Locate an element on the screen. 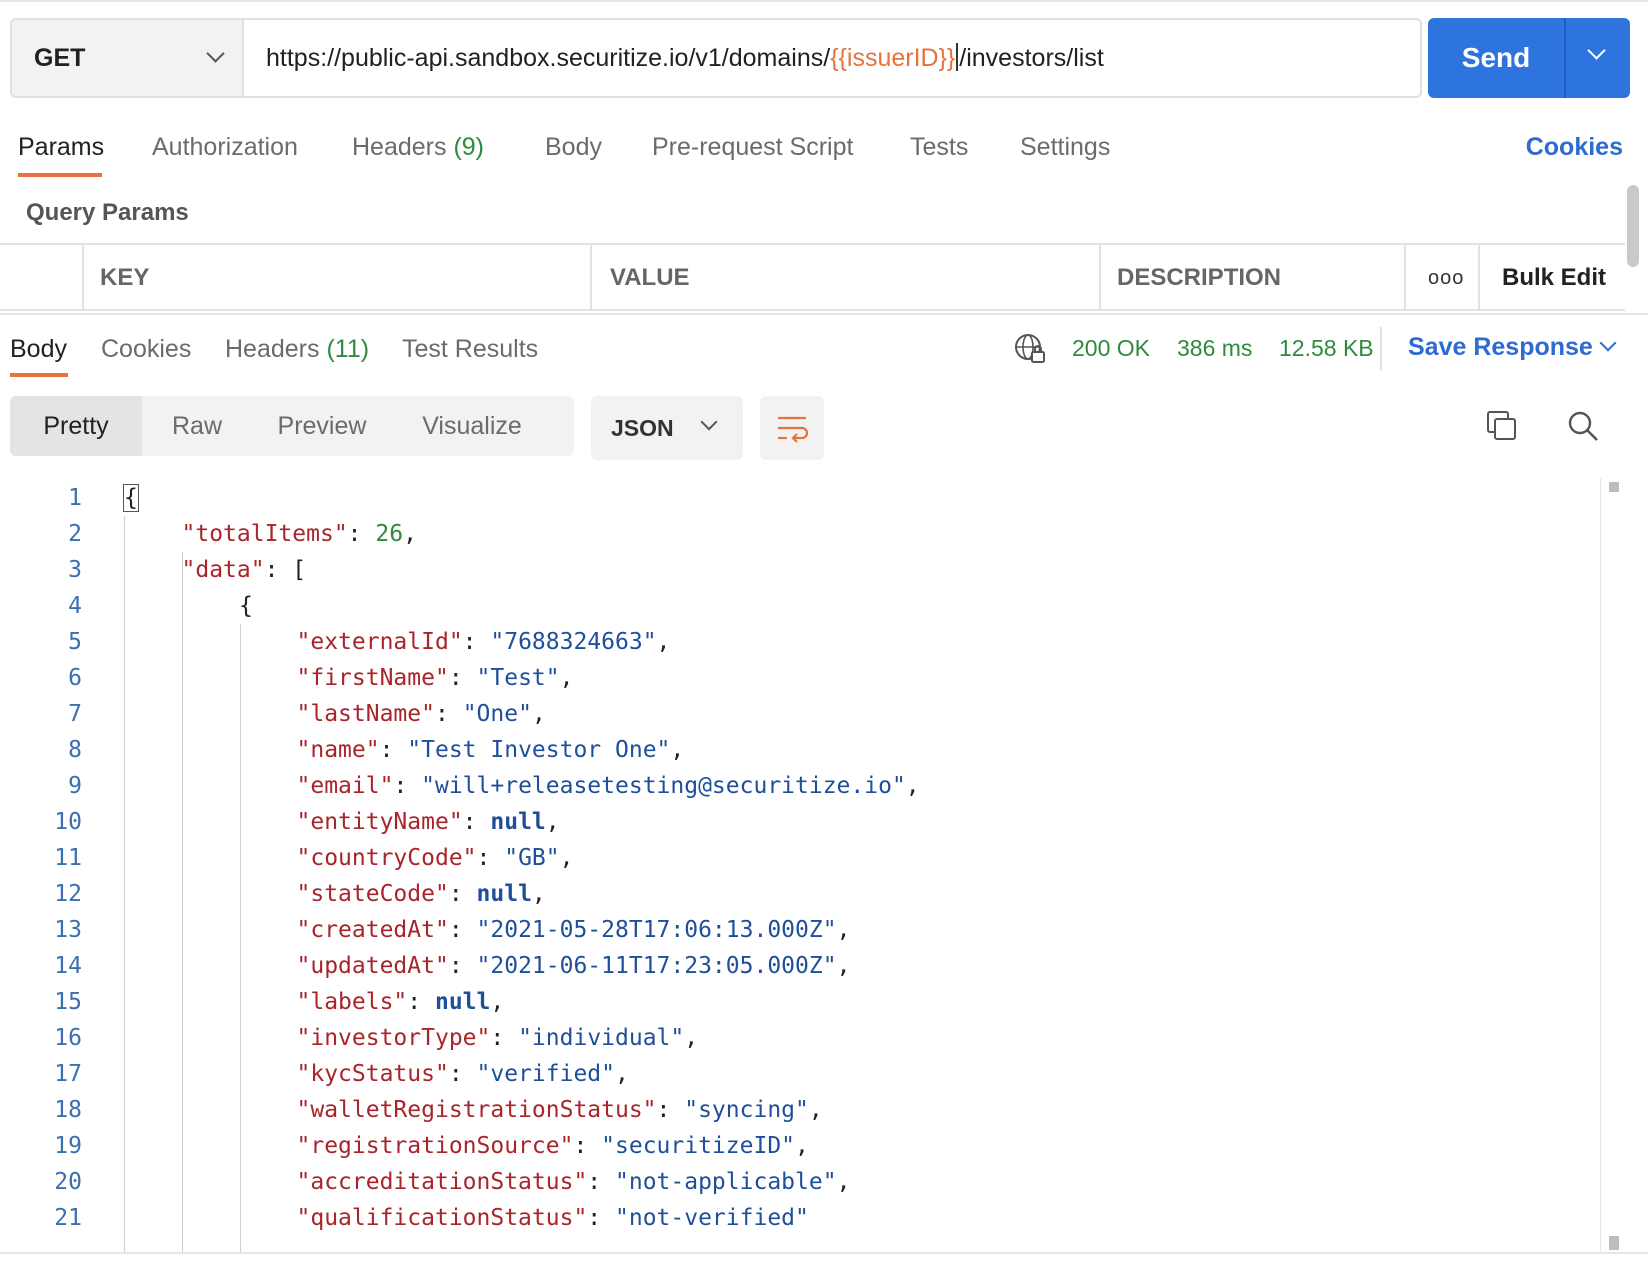 This screenshot has width=1648, height=1264. tab-headers: Headers (9) is located at coordinates (418, 147).